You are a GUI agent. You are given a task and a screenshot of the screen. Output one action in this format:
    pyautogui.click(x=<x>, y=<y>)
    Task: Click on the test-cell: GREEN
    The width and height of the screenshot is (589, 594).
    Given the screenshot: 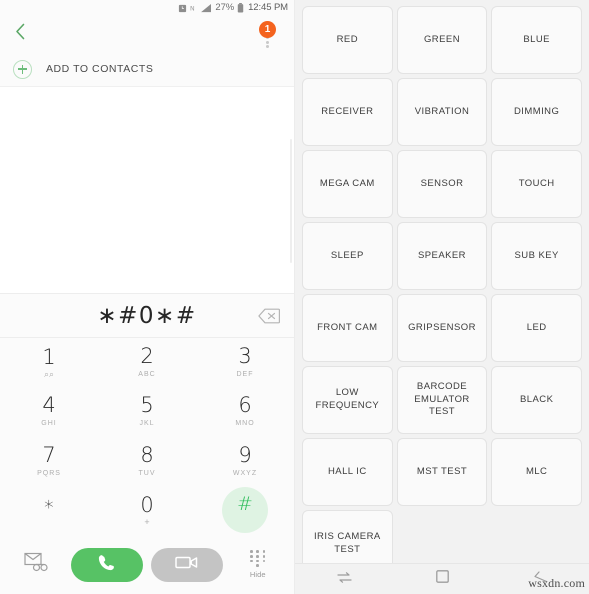 What is the action you would take?
    pyautogui.click(x=442, y=40)
    